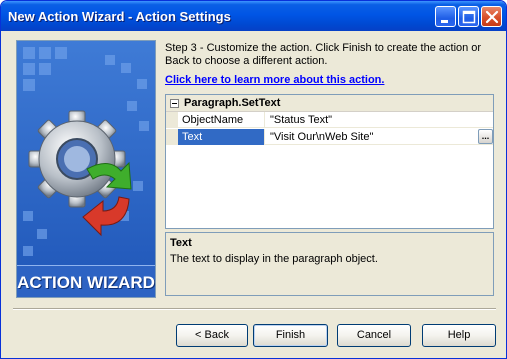 This screenshot has height=359, width=507. Describe the element at coordinates (181, 243) in the screenshot. I see `description-title: Text` at that location.